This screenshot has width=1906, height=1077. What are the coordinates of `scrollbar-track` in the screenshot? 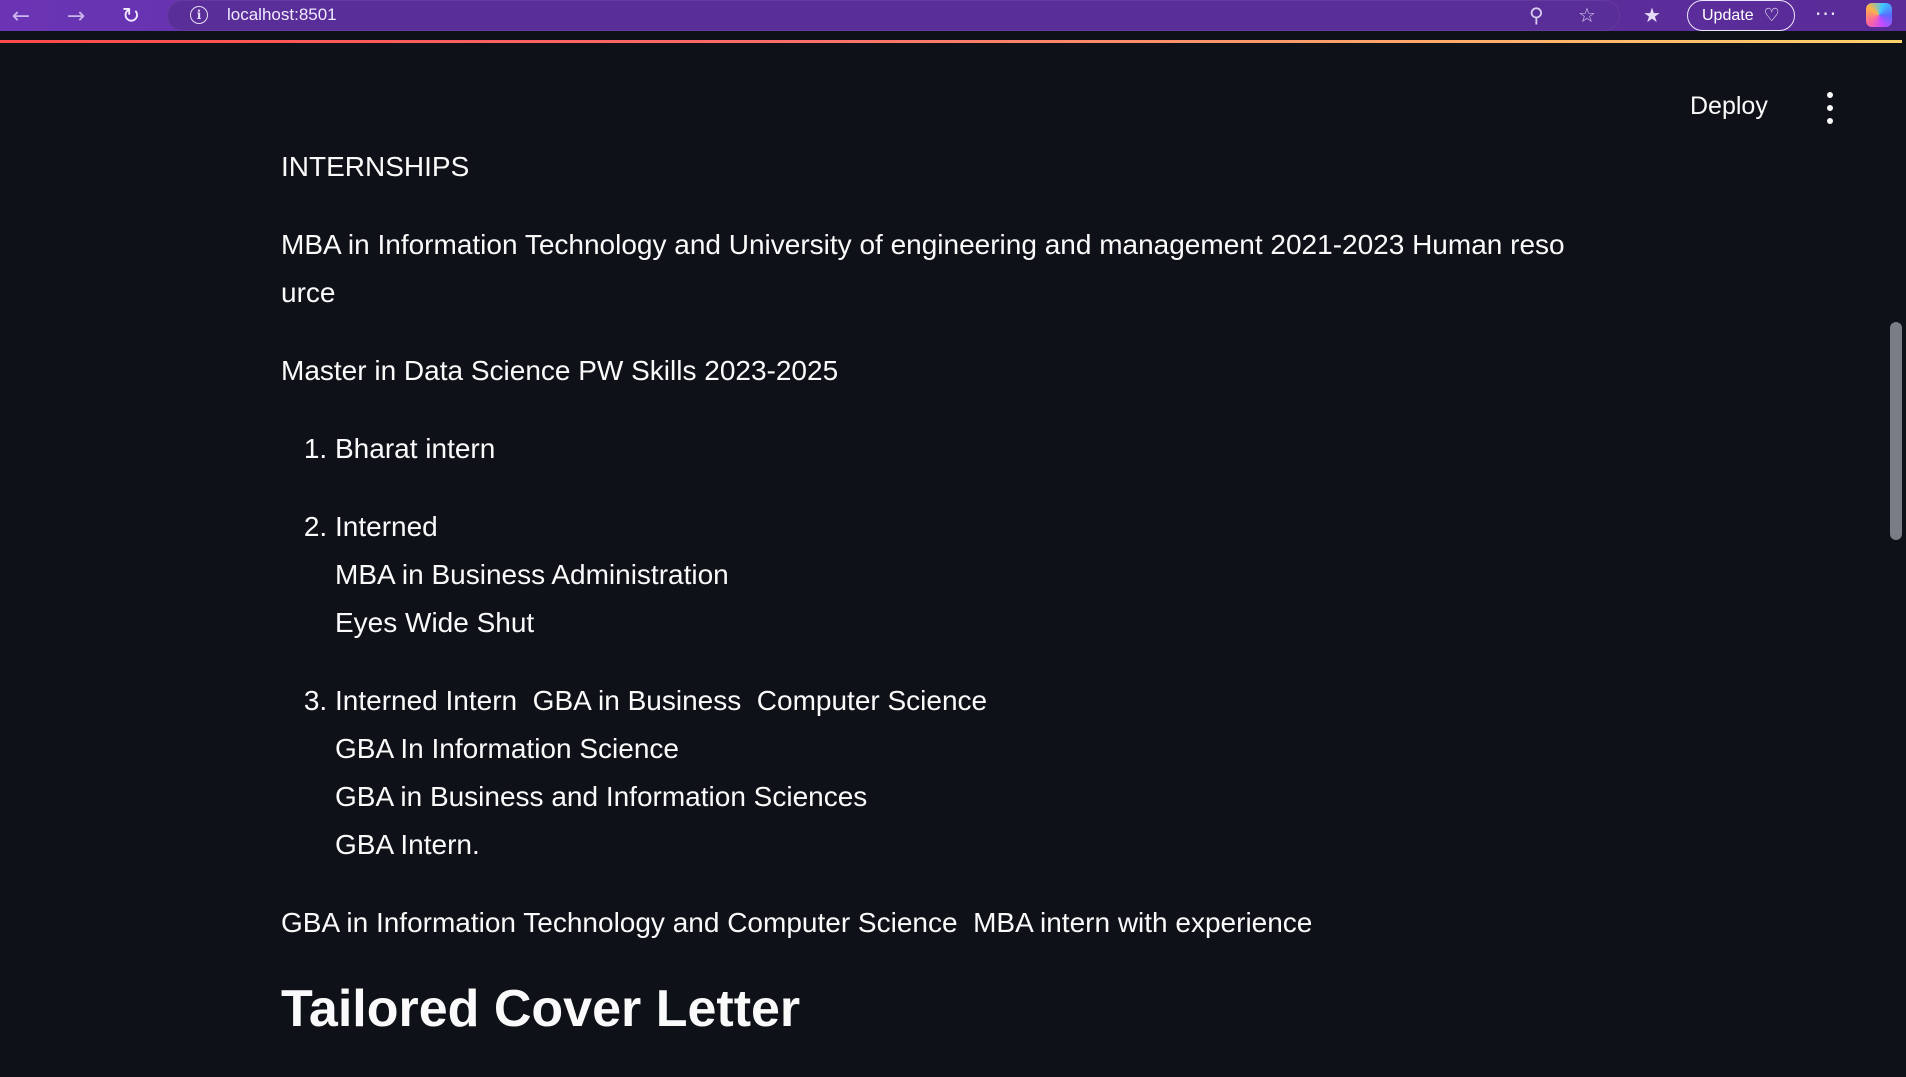 It's located at (1897, 560).